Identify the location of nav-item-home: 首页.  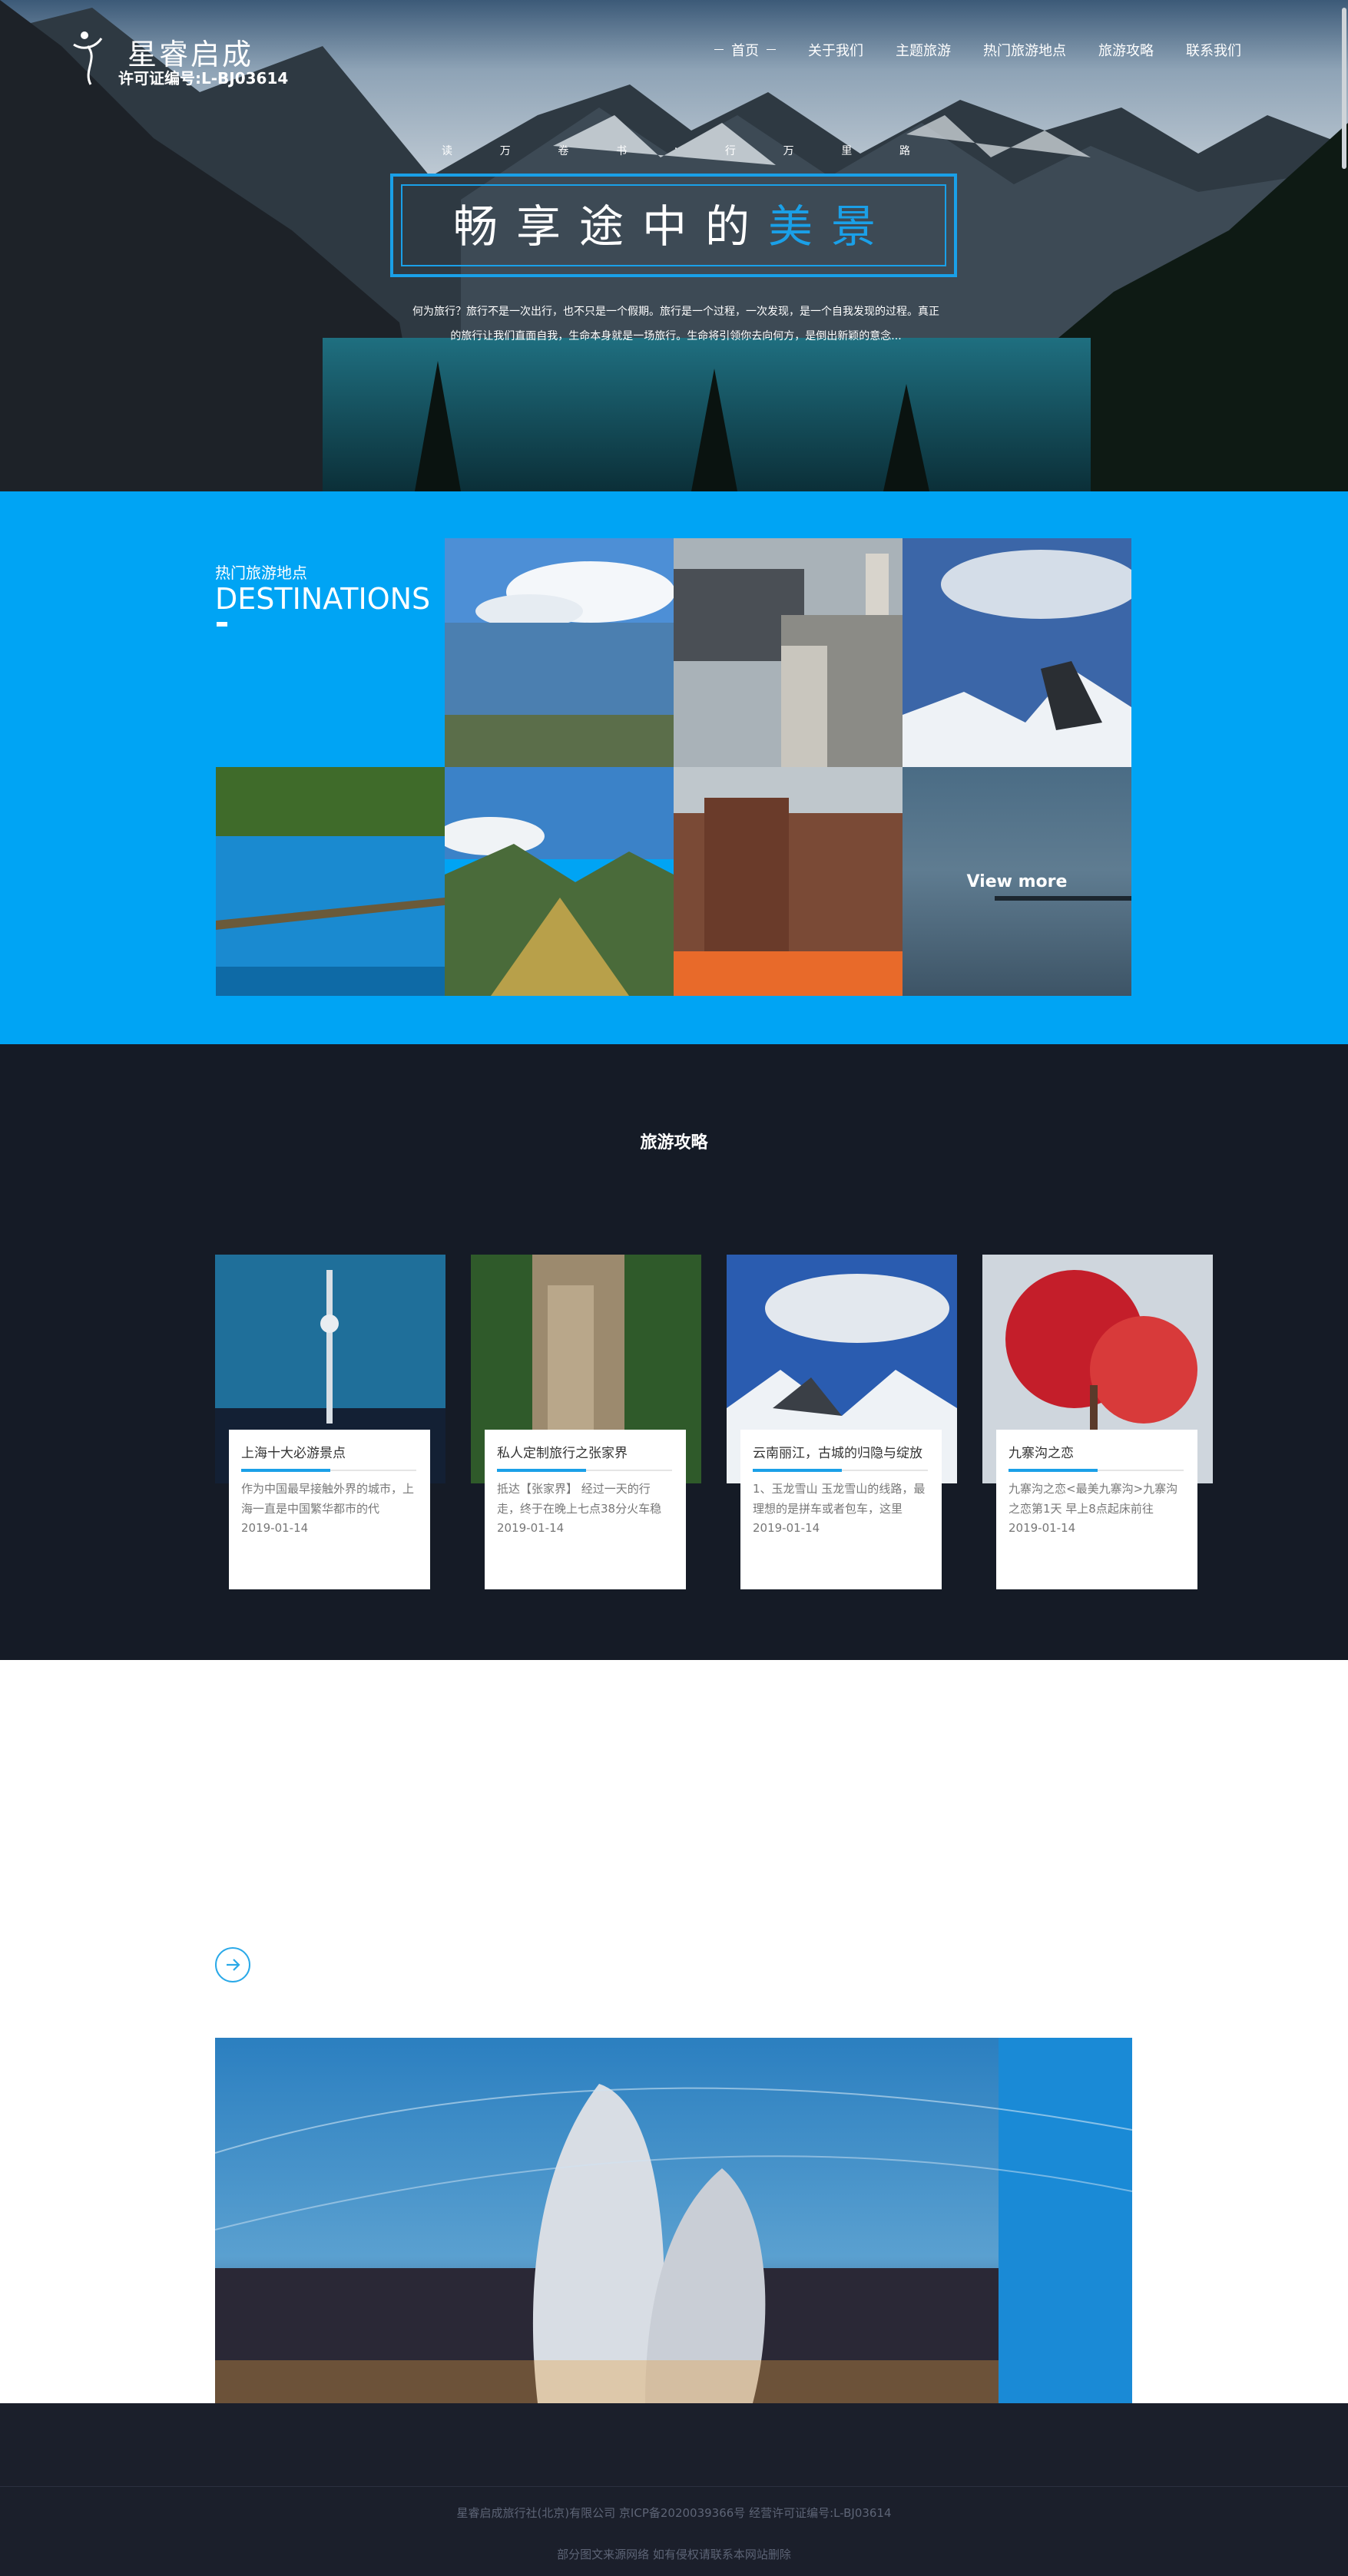
(745, 52).